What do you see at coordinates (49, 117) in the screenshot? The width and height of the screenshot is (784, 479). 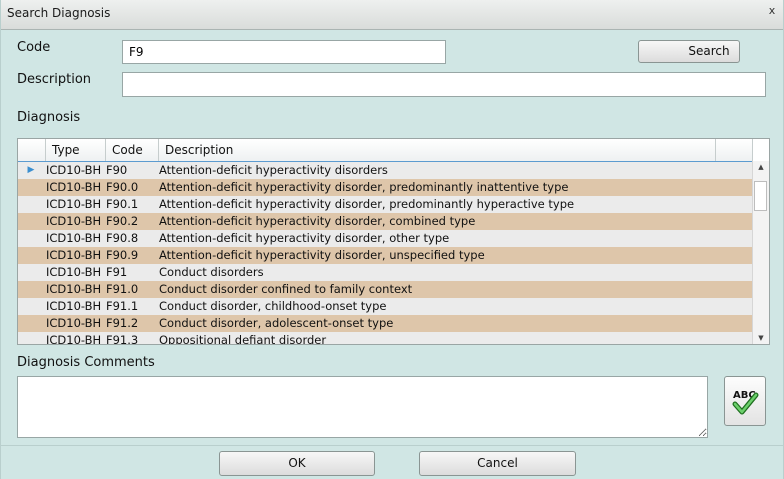 I see `diagnosis-label: Diagnosis` at bounding box center [49, 117].